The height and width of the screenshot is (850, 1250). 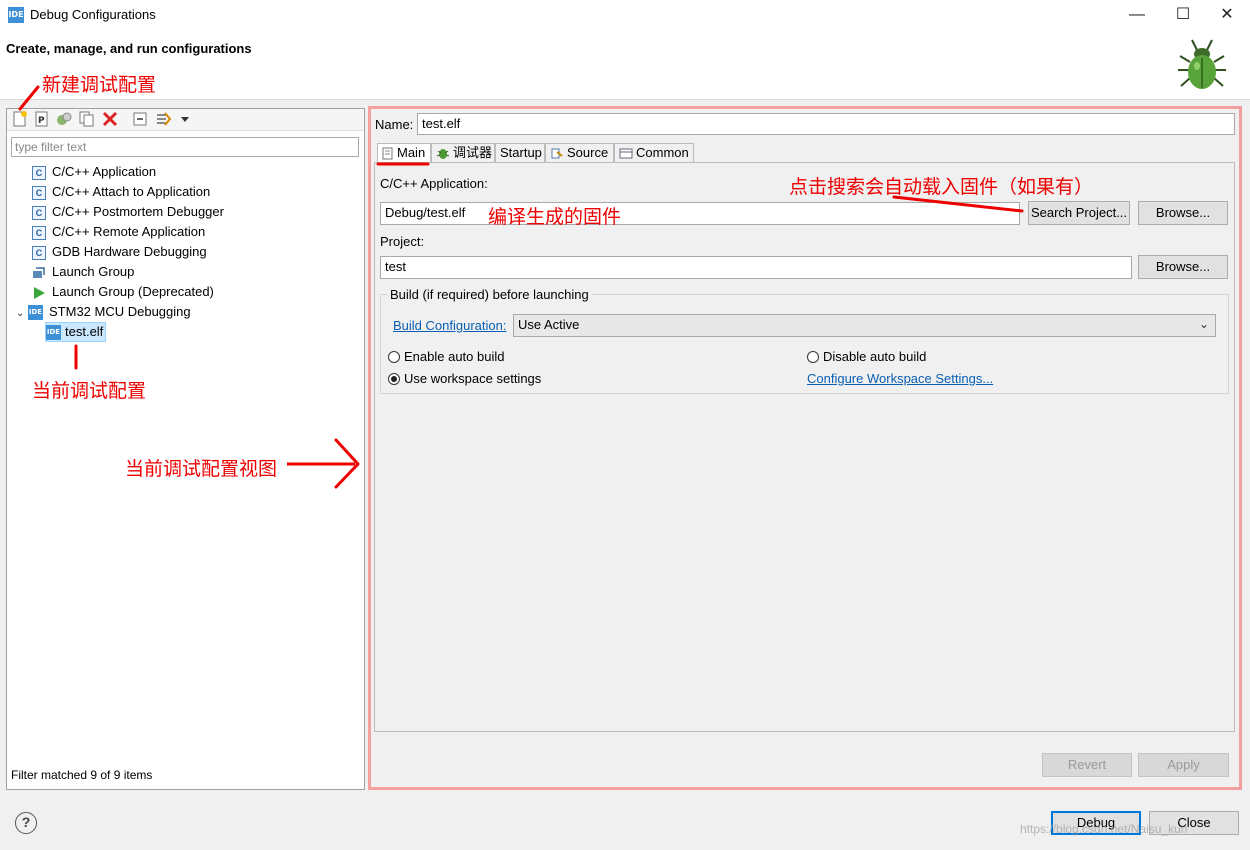 What do you see at coordinates (555, 217) in the screenshot?
I see `annotation-compiled-firmware: 编译生成的固件` at bounding box center [555, 217].